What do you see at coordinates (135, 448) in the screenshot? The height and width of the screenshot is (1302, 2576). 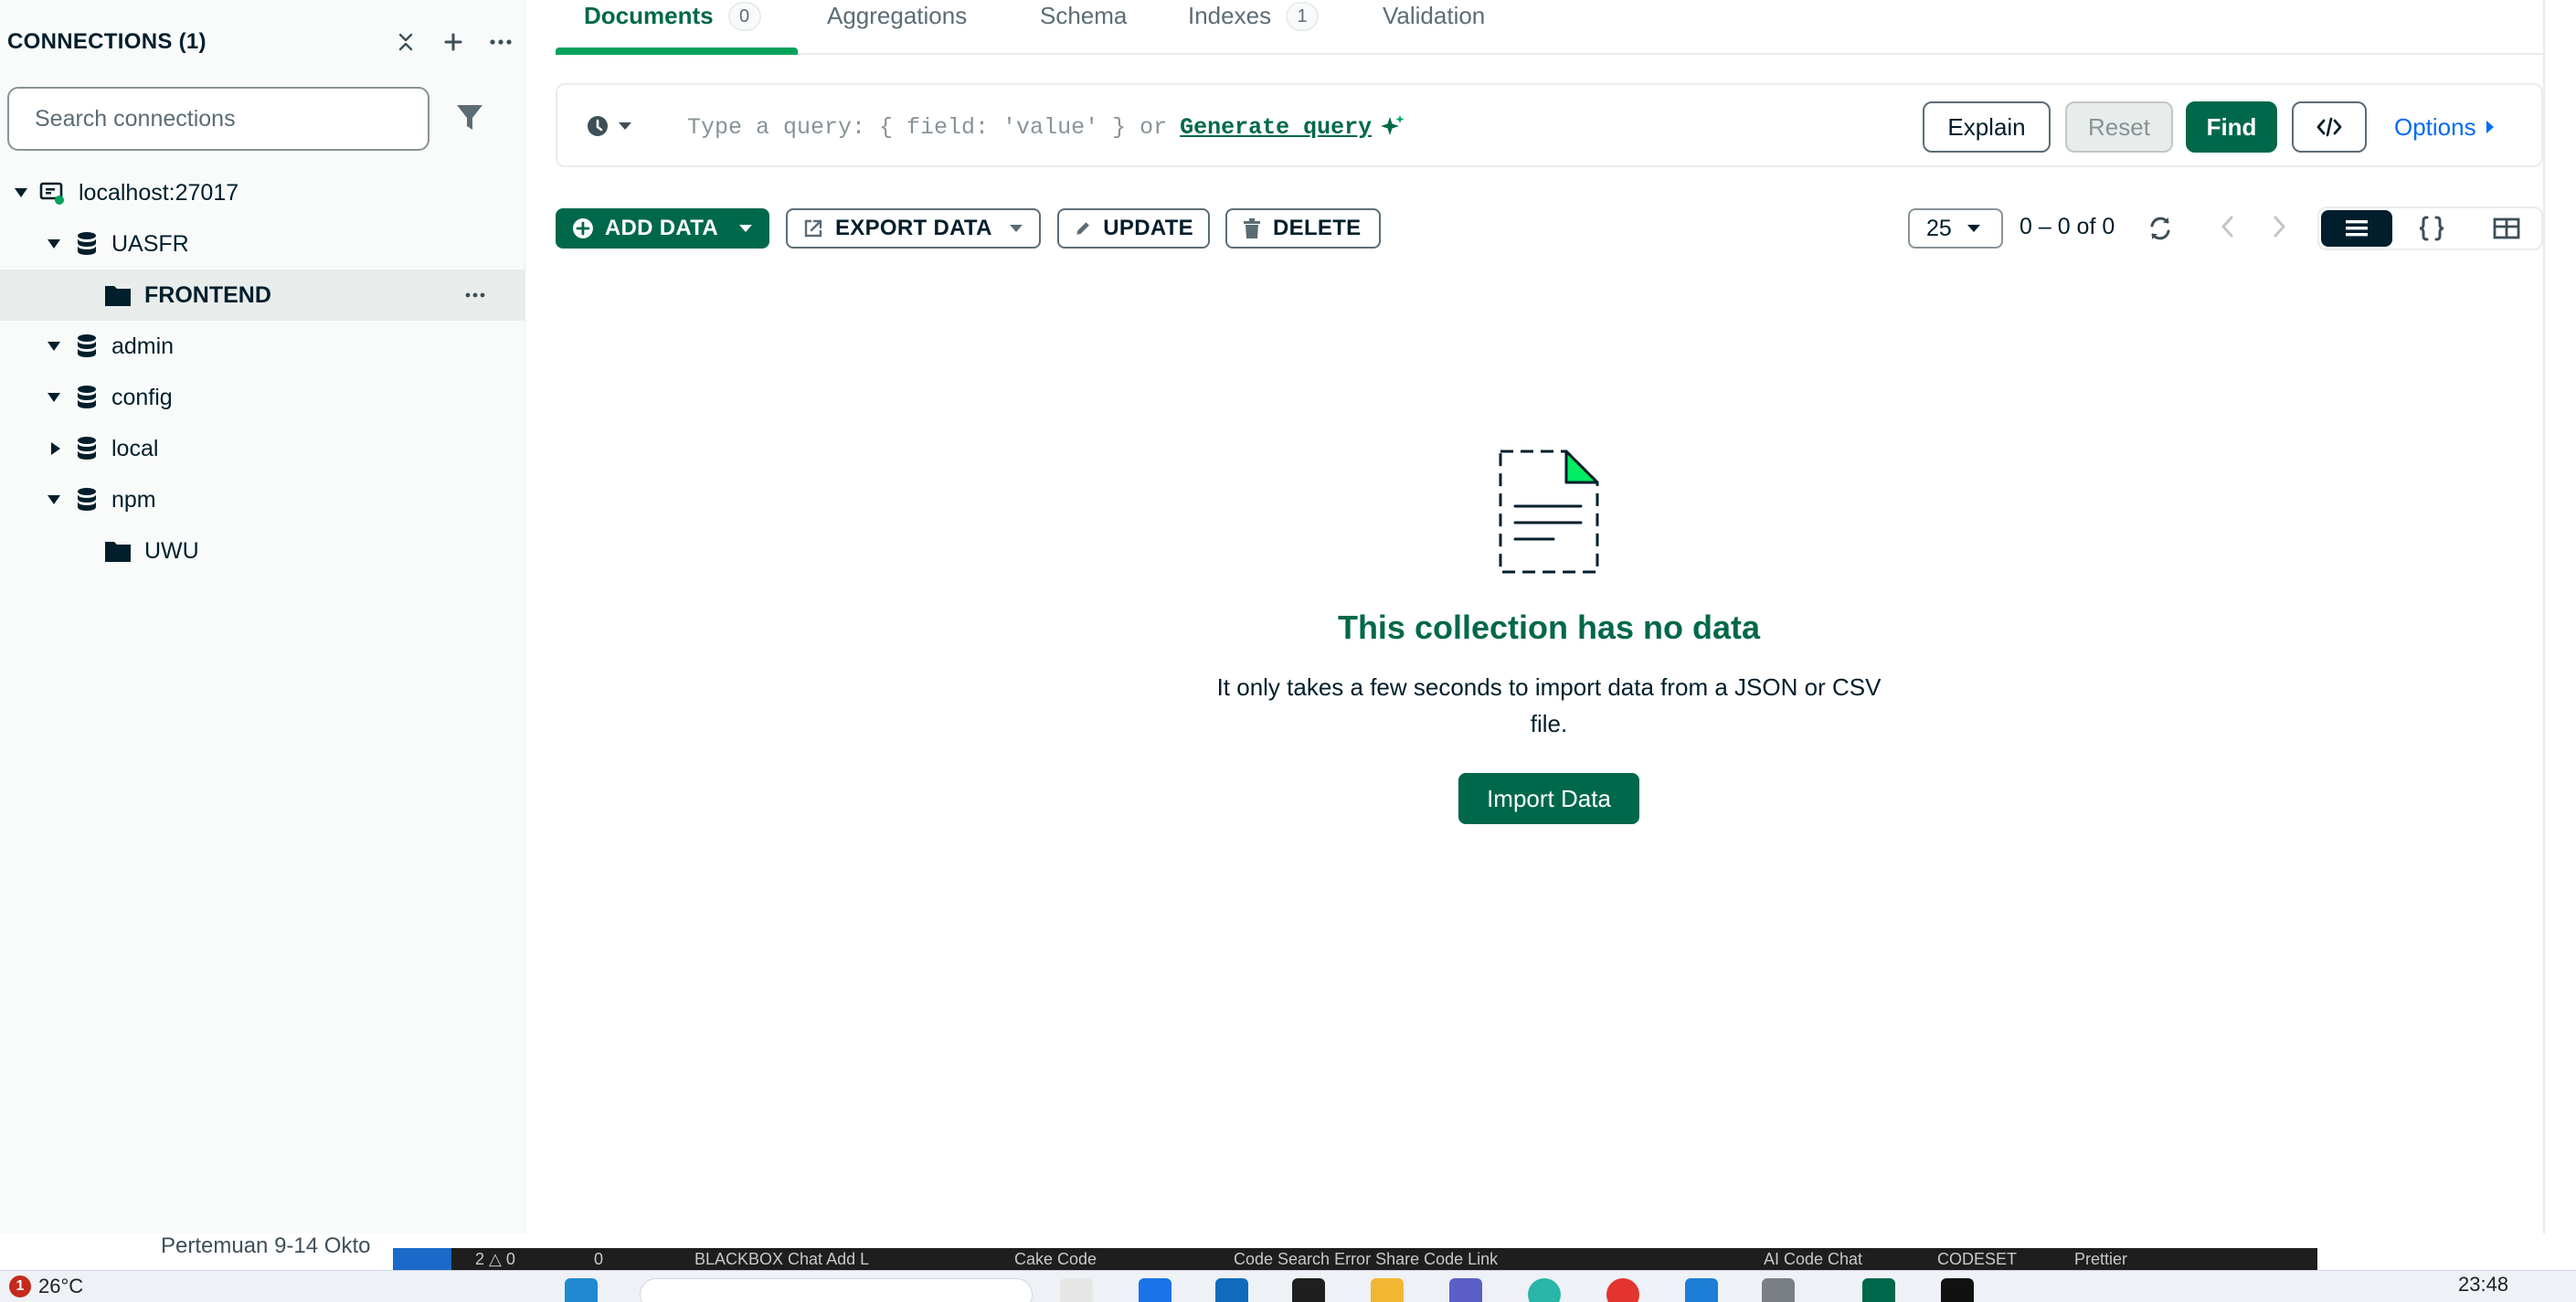 I see `tree-item-label: local` at bounding box center [135, 448].